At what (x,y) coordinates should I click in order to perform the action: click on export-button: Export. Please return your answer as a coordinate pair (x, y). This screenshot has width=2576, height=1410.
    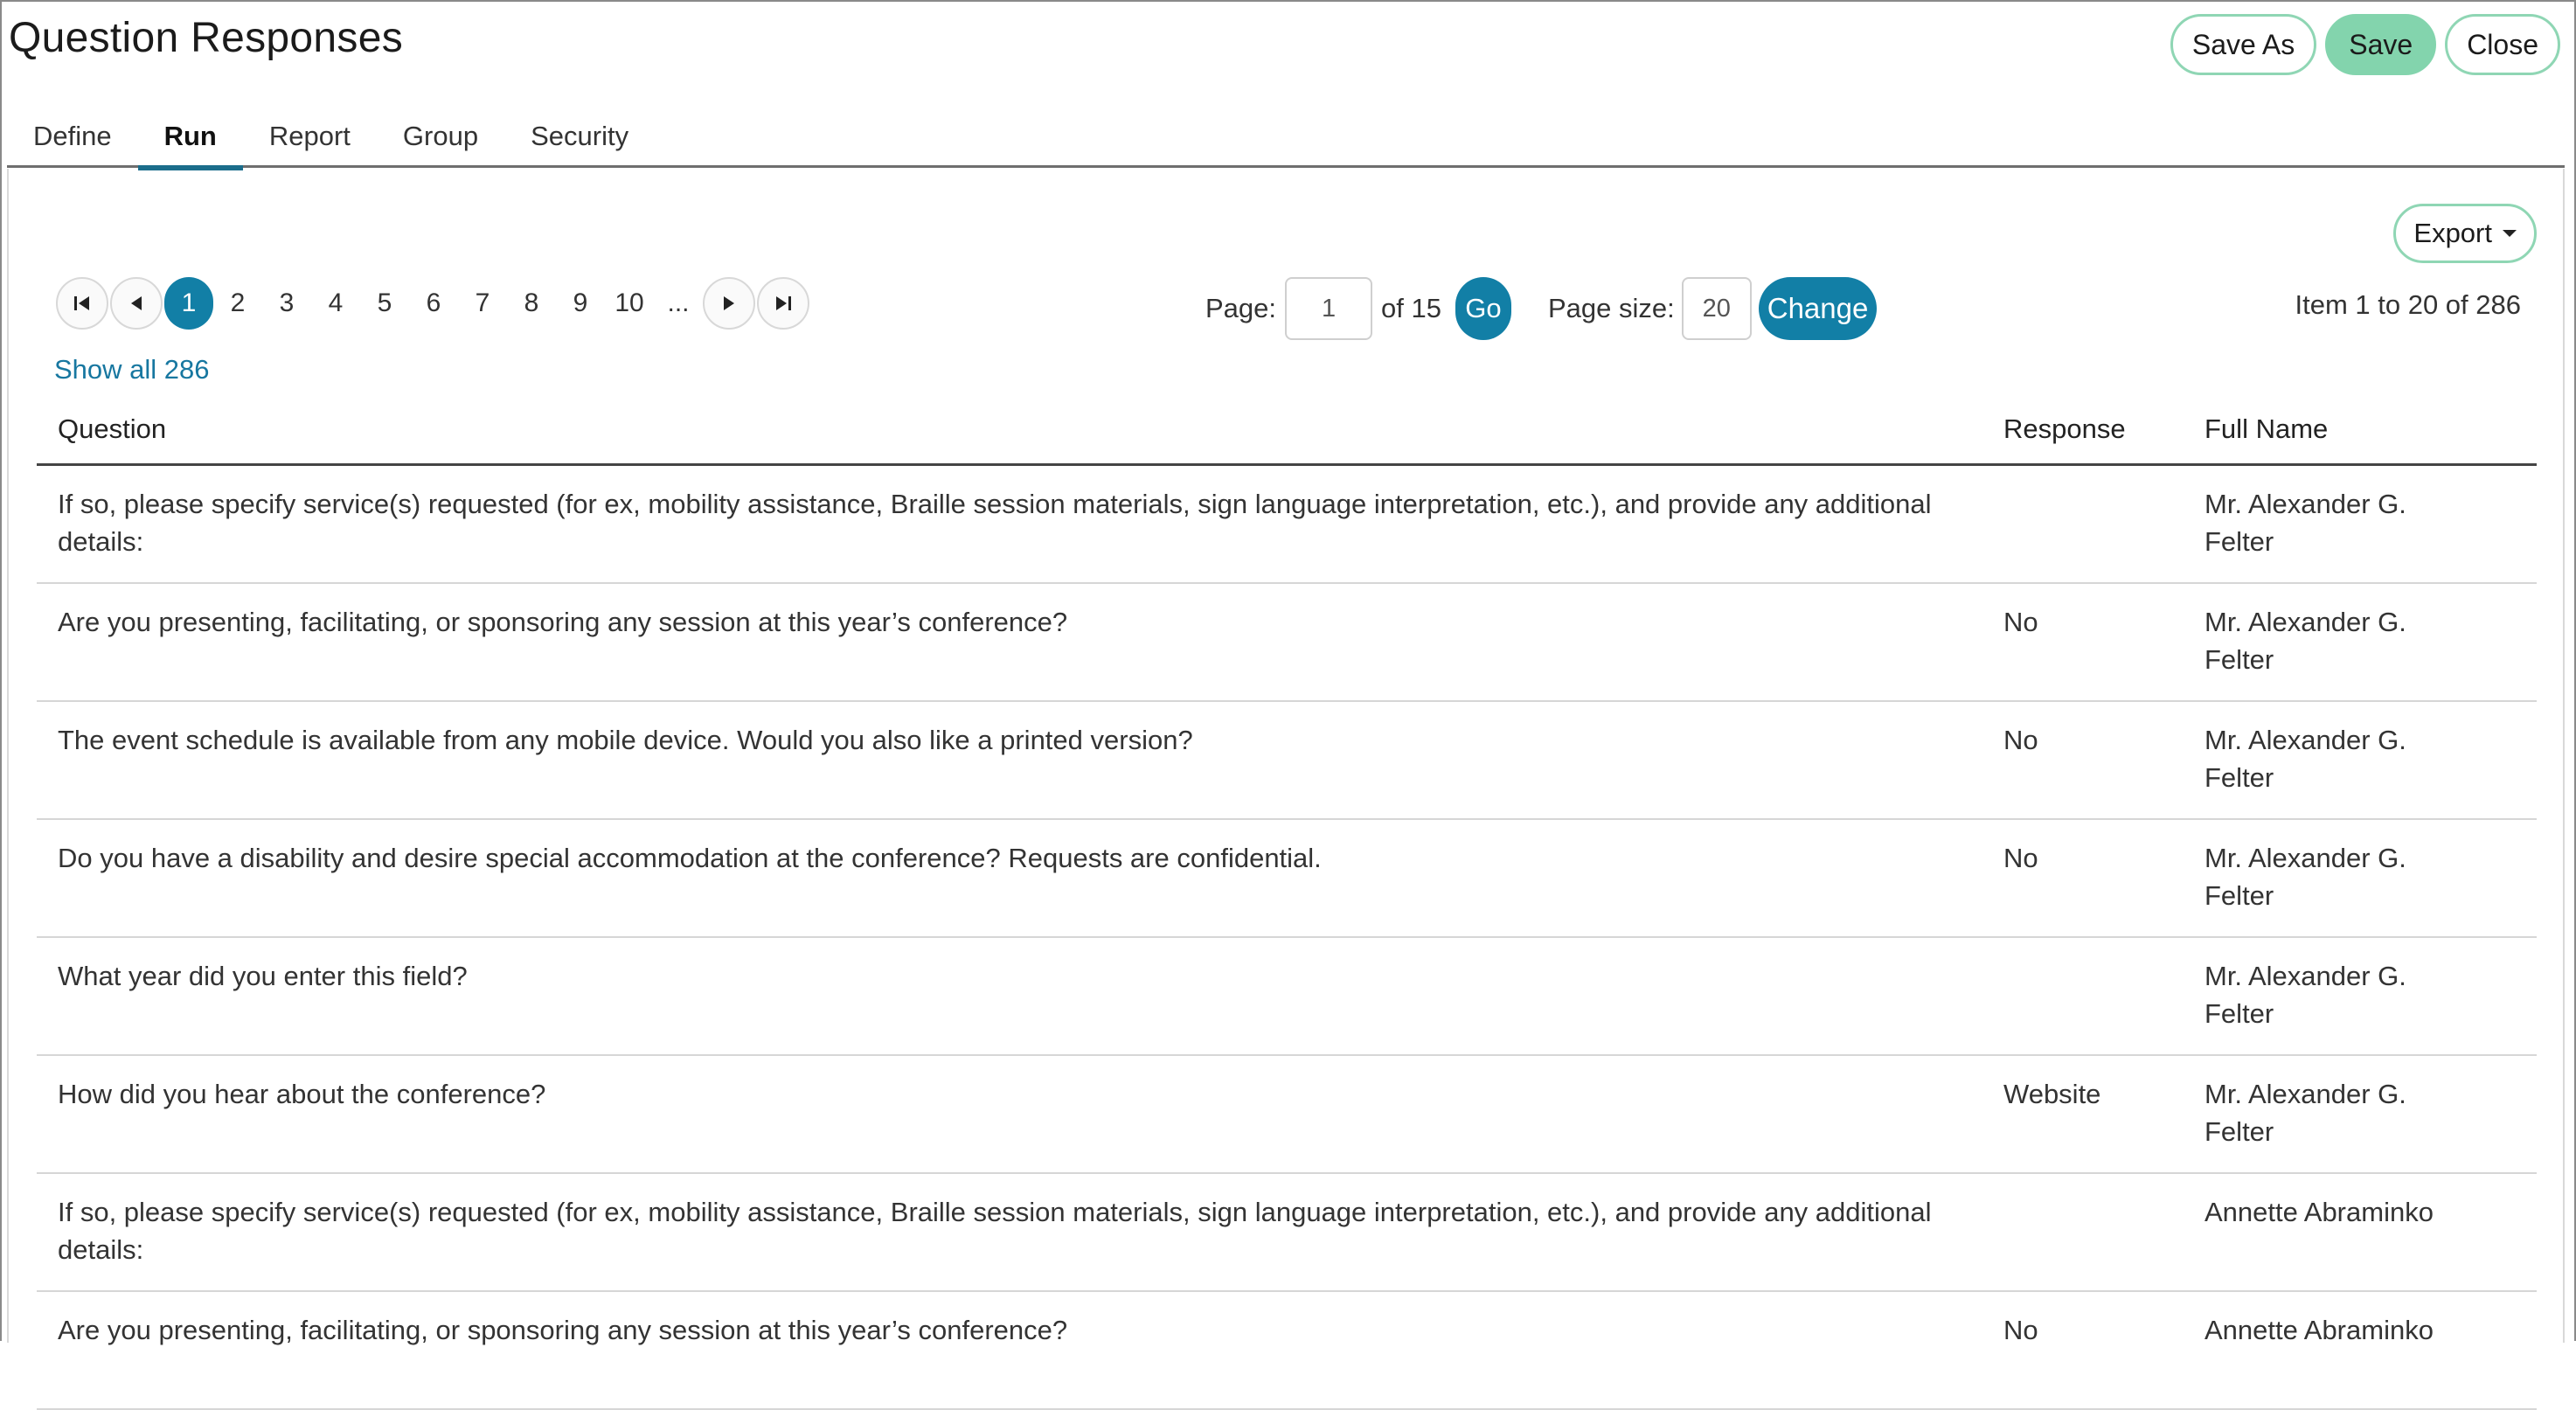
    Looking at the image, I should click on (2465, 233).